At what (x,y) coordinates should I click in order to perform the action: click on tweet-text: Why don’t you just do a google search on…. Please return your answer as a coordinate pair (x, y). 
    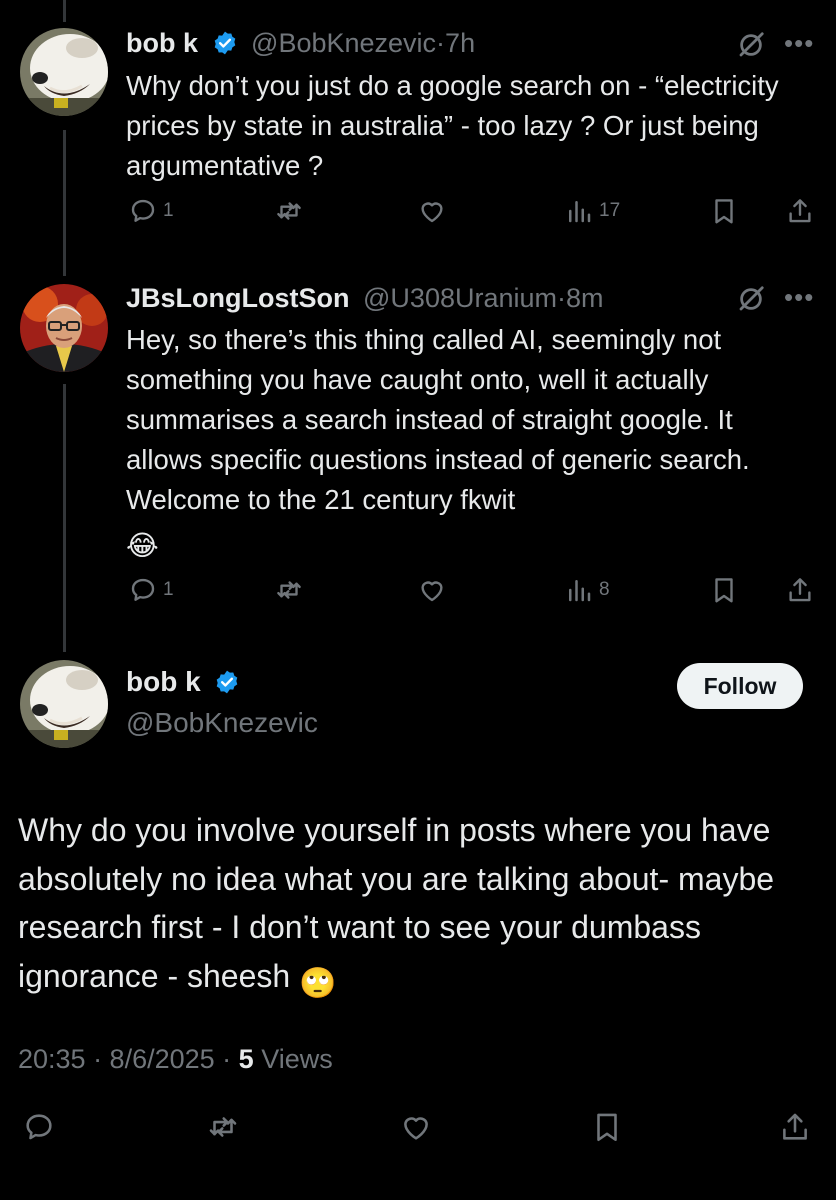
    Looking at the image, I should click on (452, 125).